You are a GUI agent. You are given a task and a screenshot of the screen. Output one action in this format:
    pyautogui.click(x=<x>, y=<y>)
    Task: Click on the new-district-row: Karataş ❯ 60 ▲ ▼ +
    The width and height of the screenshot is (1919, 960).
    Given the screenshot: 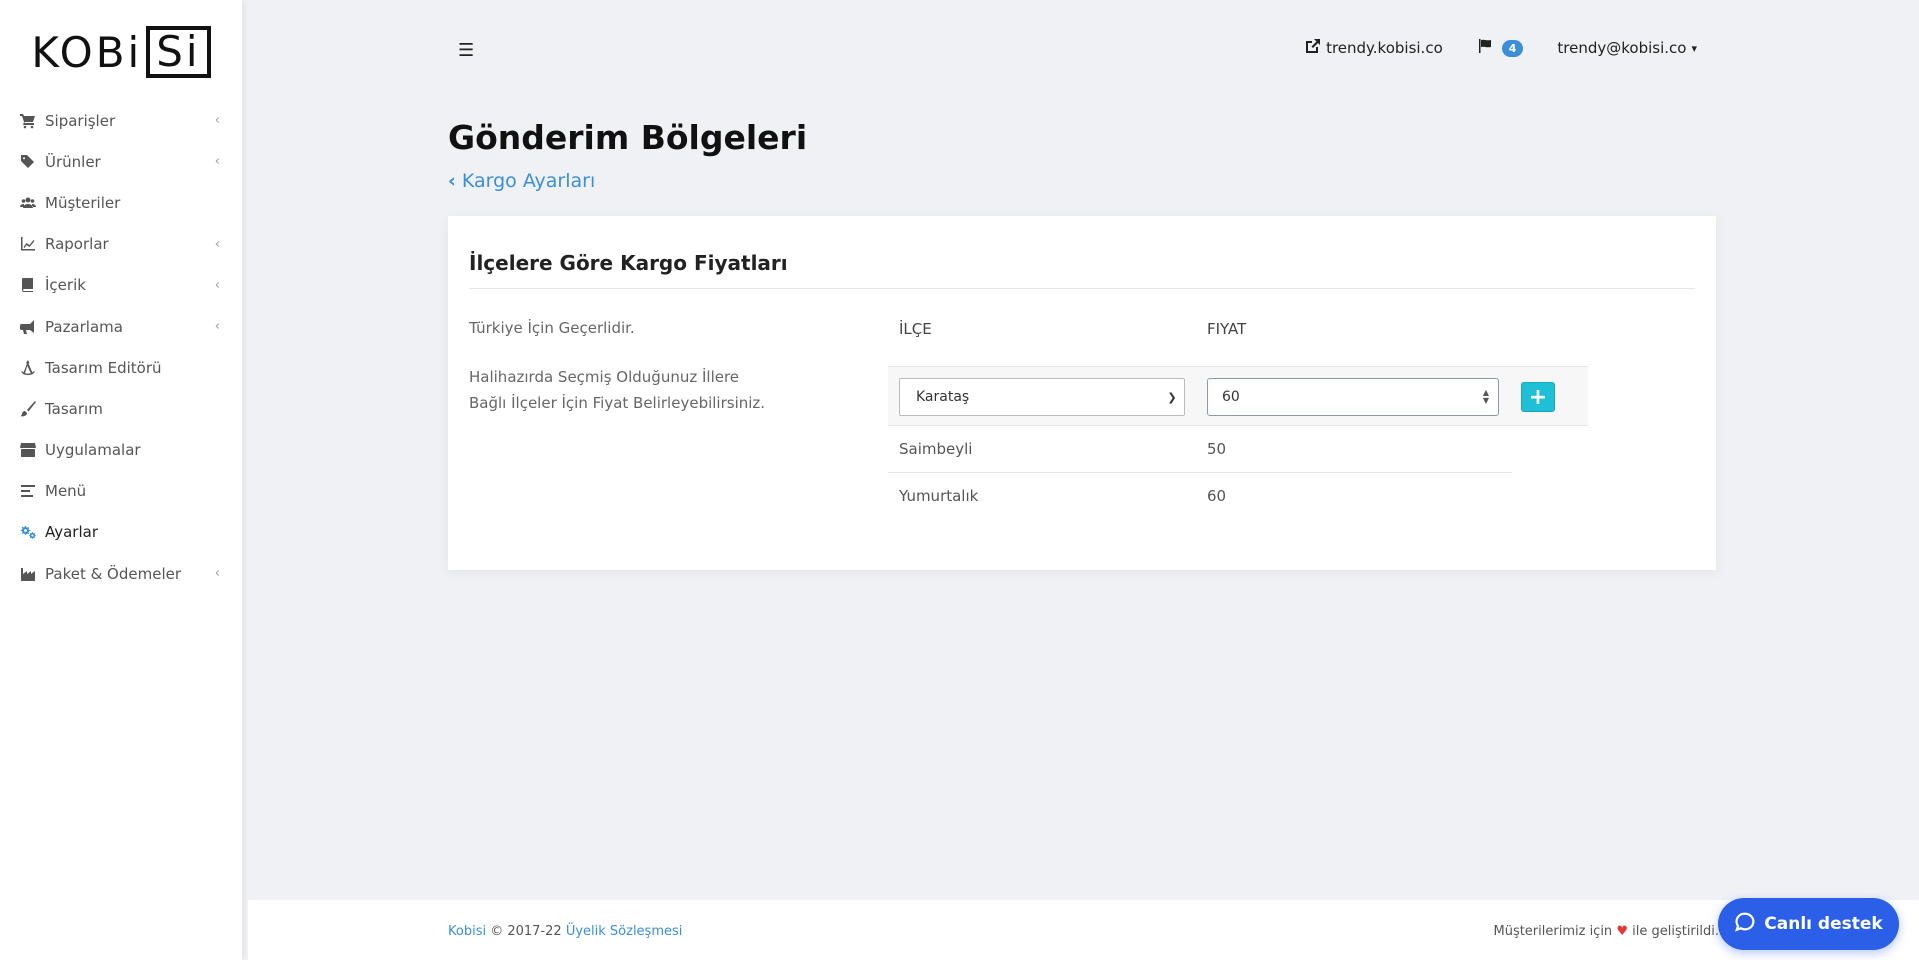 What is the action you would take?
    pyautogui.click(x=1238, y=396)
    